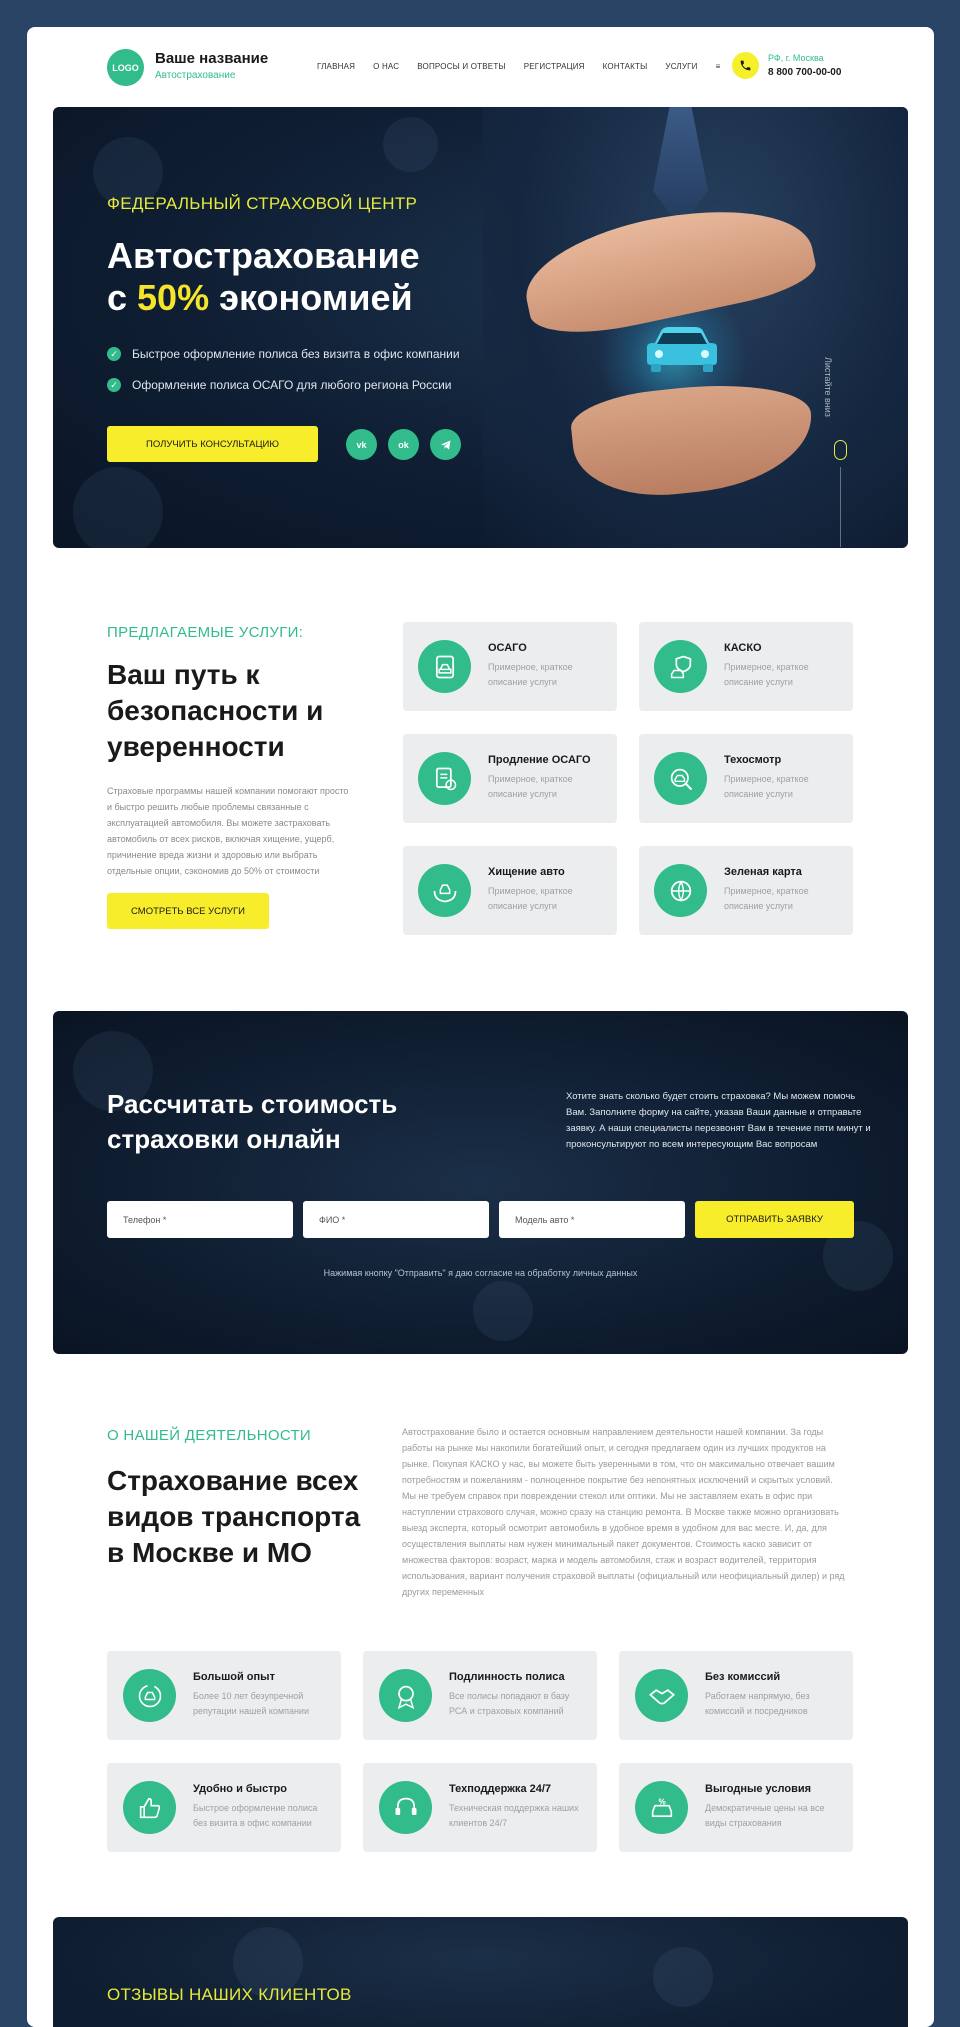  Describe the element at coordinates (405, 1695) in the screenshot. I see `medal-icon` at that location.